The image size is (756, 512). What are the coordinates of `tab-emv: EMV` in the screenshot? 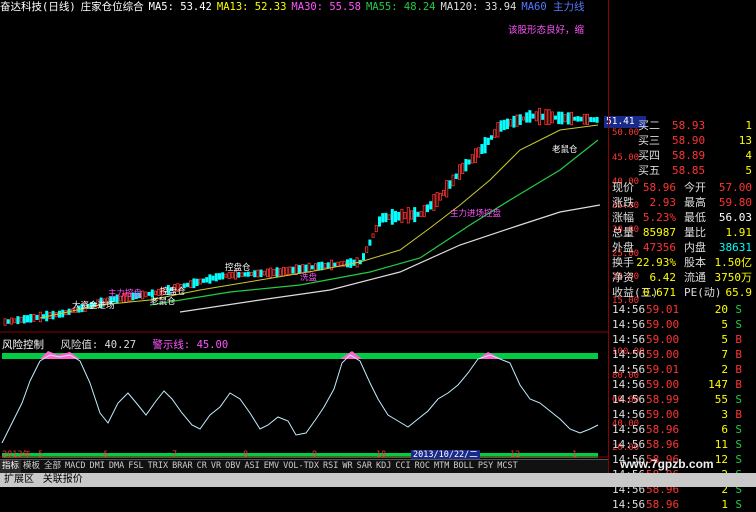 It's located at (271, 466).